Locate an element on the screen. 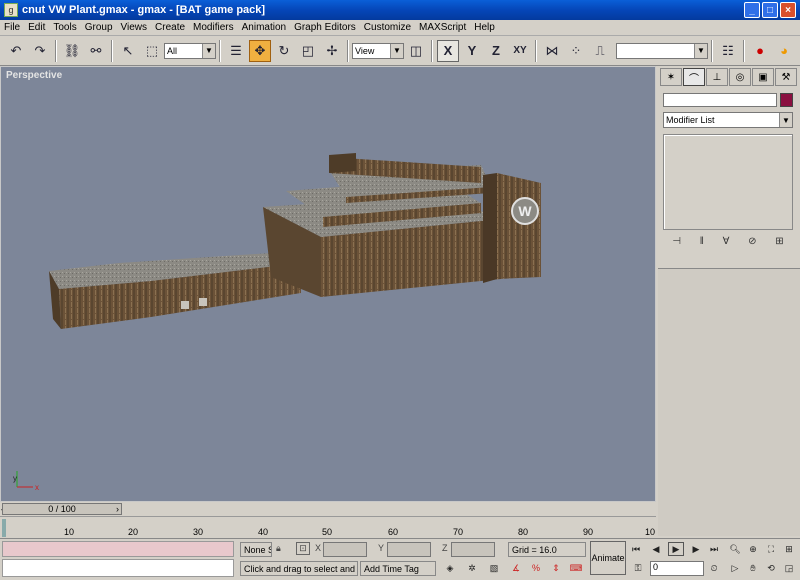 The width and height of the screenshot is (800, 580). select-by-name-icon: ☰ is located at coordinates (236, 51).